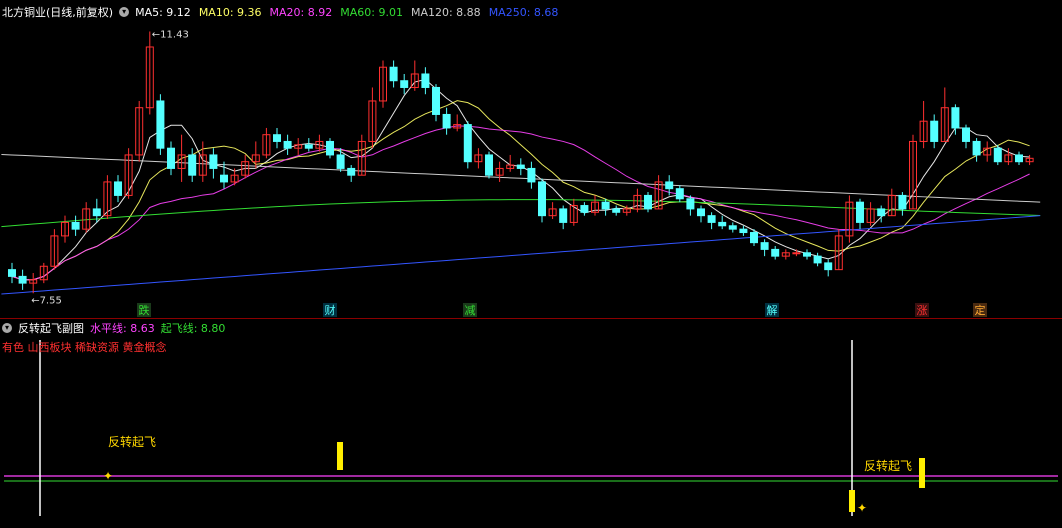 The image size is (1062, 528). Describe the element at coordinates (523, 12) in the screenshot. I see `ma-legend-item: MA250: 8.68` at that location.